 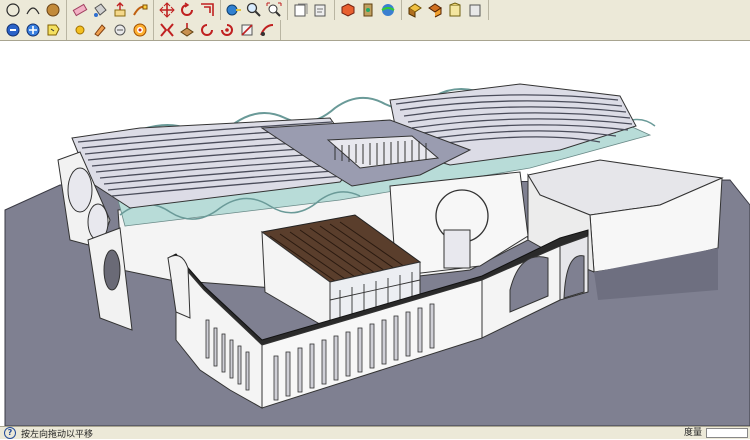 What do you see at coordinates (321, 10) in the screenshot?
I see `next-view-icon` at bounding box center [321, 10].